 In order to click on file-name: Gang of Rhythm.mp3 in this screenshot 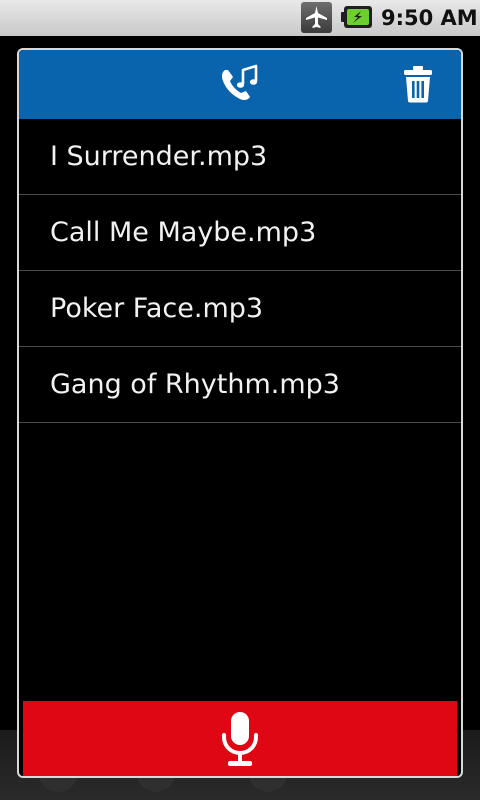, I will do `click(195, 384)`.